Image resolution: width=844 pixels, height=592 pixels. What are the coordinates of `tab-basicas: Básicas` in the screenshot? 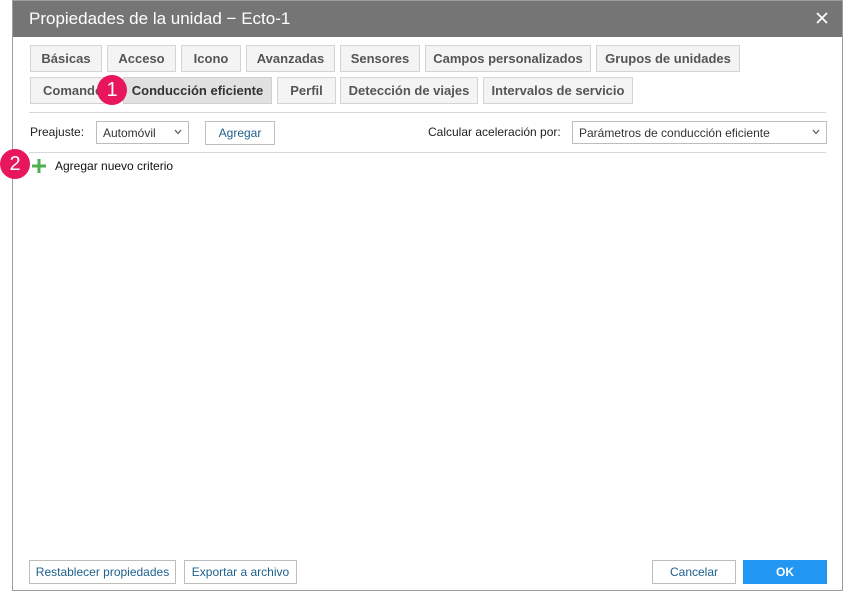 It's located at (66, 58).